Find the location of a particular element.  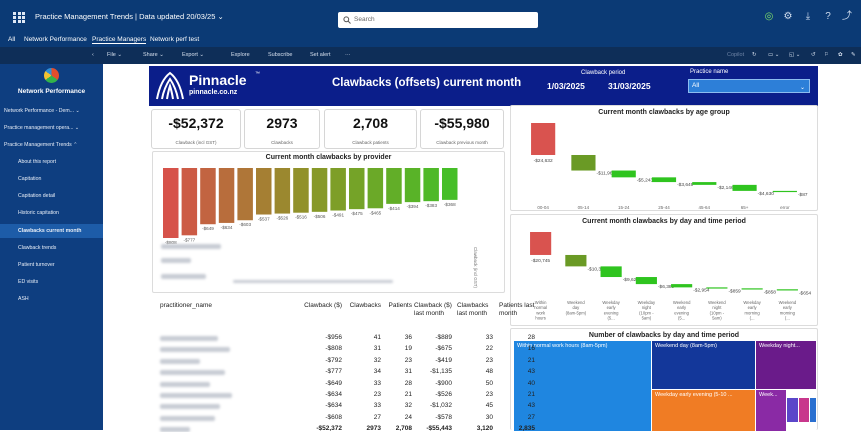

app-launcher-icon is located at coordinates (19, 17).